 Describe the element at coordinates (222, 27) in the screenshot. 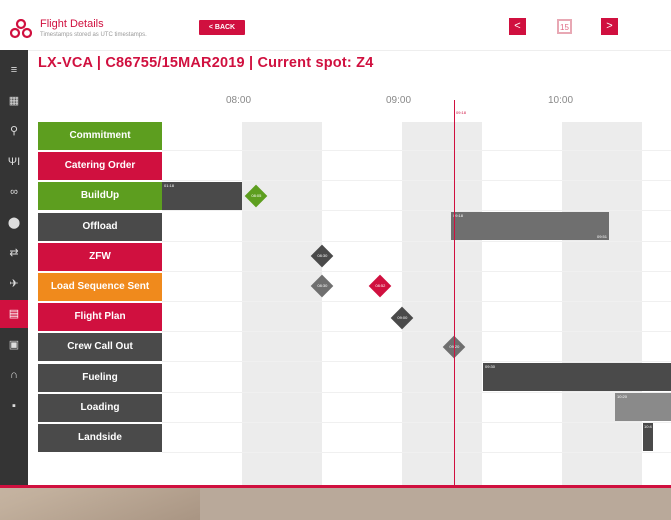

I see `back-button: < BACK` at that location.